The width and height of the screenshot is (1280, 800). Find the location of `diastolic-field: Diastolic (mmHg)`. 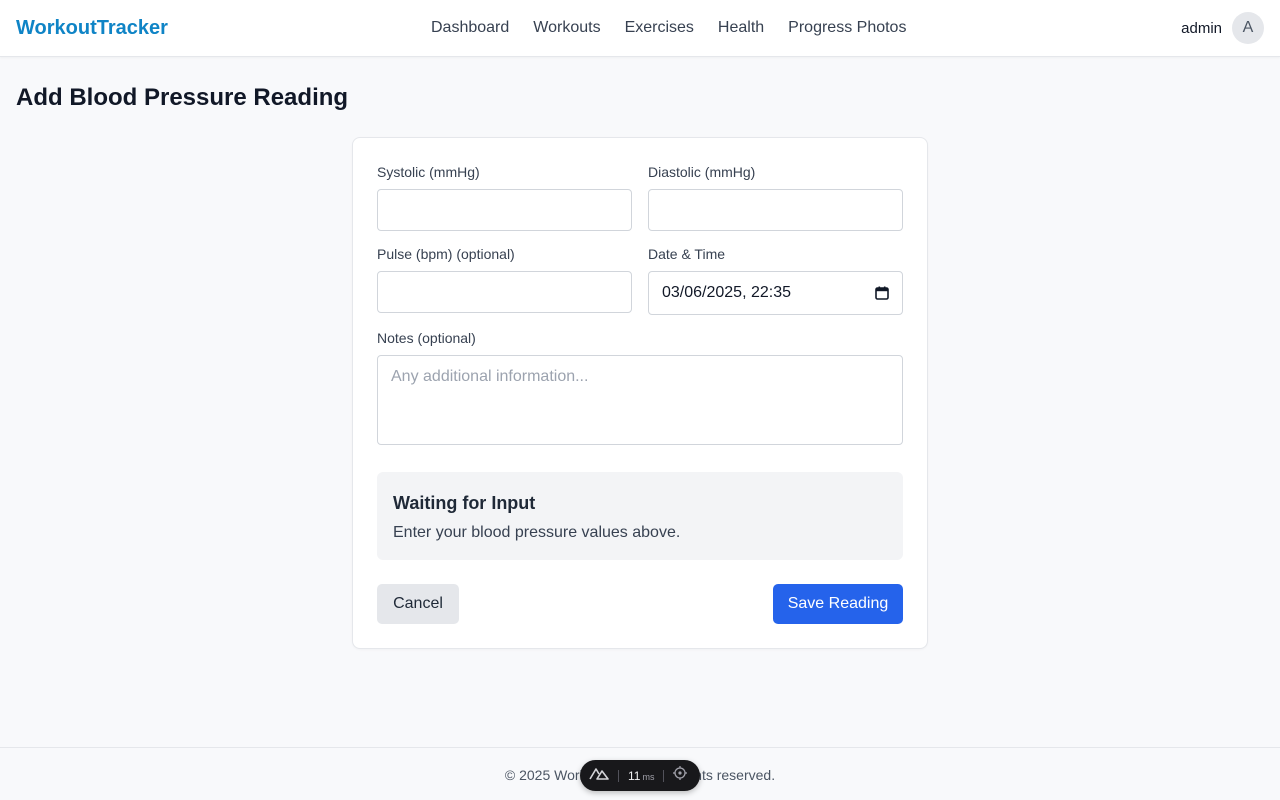

diastolic-field: Diastolic (mmHg) is located at coordinates (775, 199).